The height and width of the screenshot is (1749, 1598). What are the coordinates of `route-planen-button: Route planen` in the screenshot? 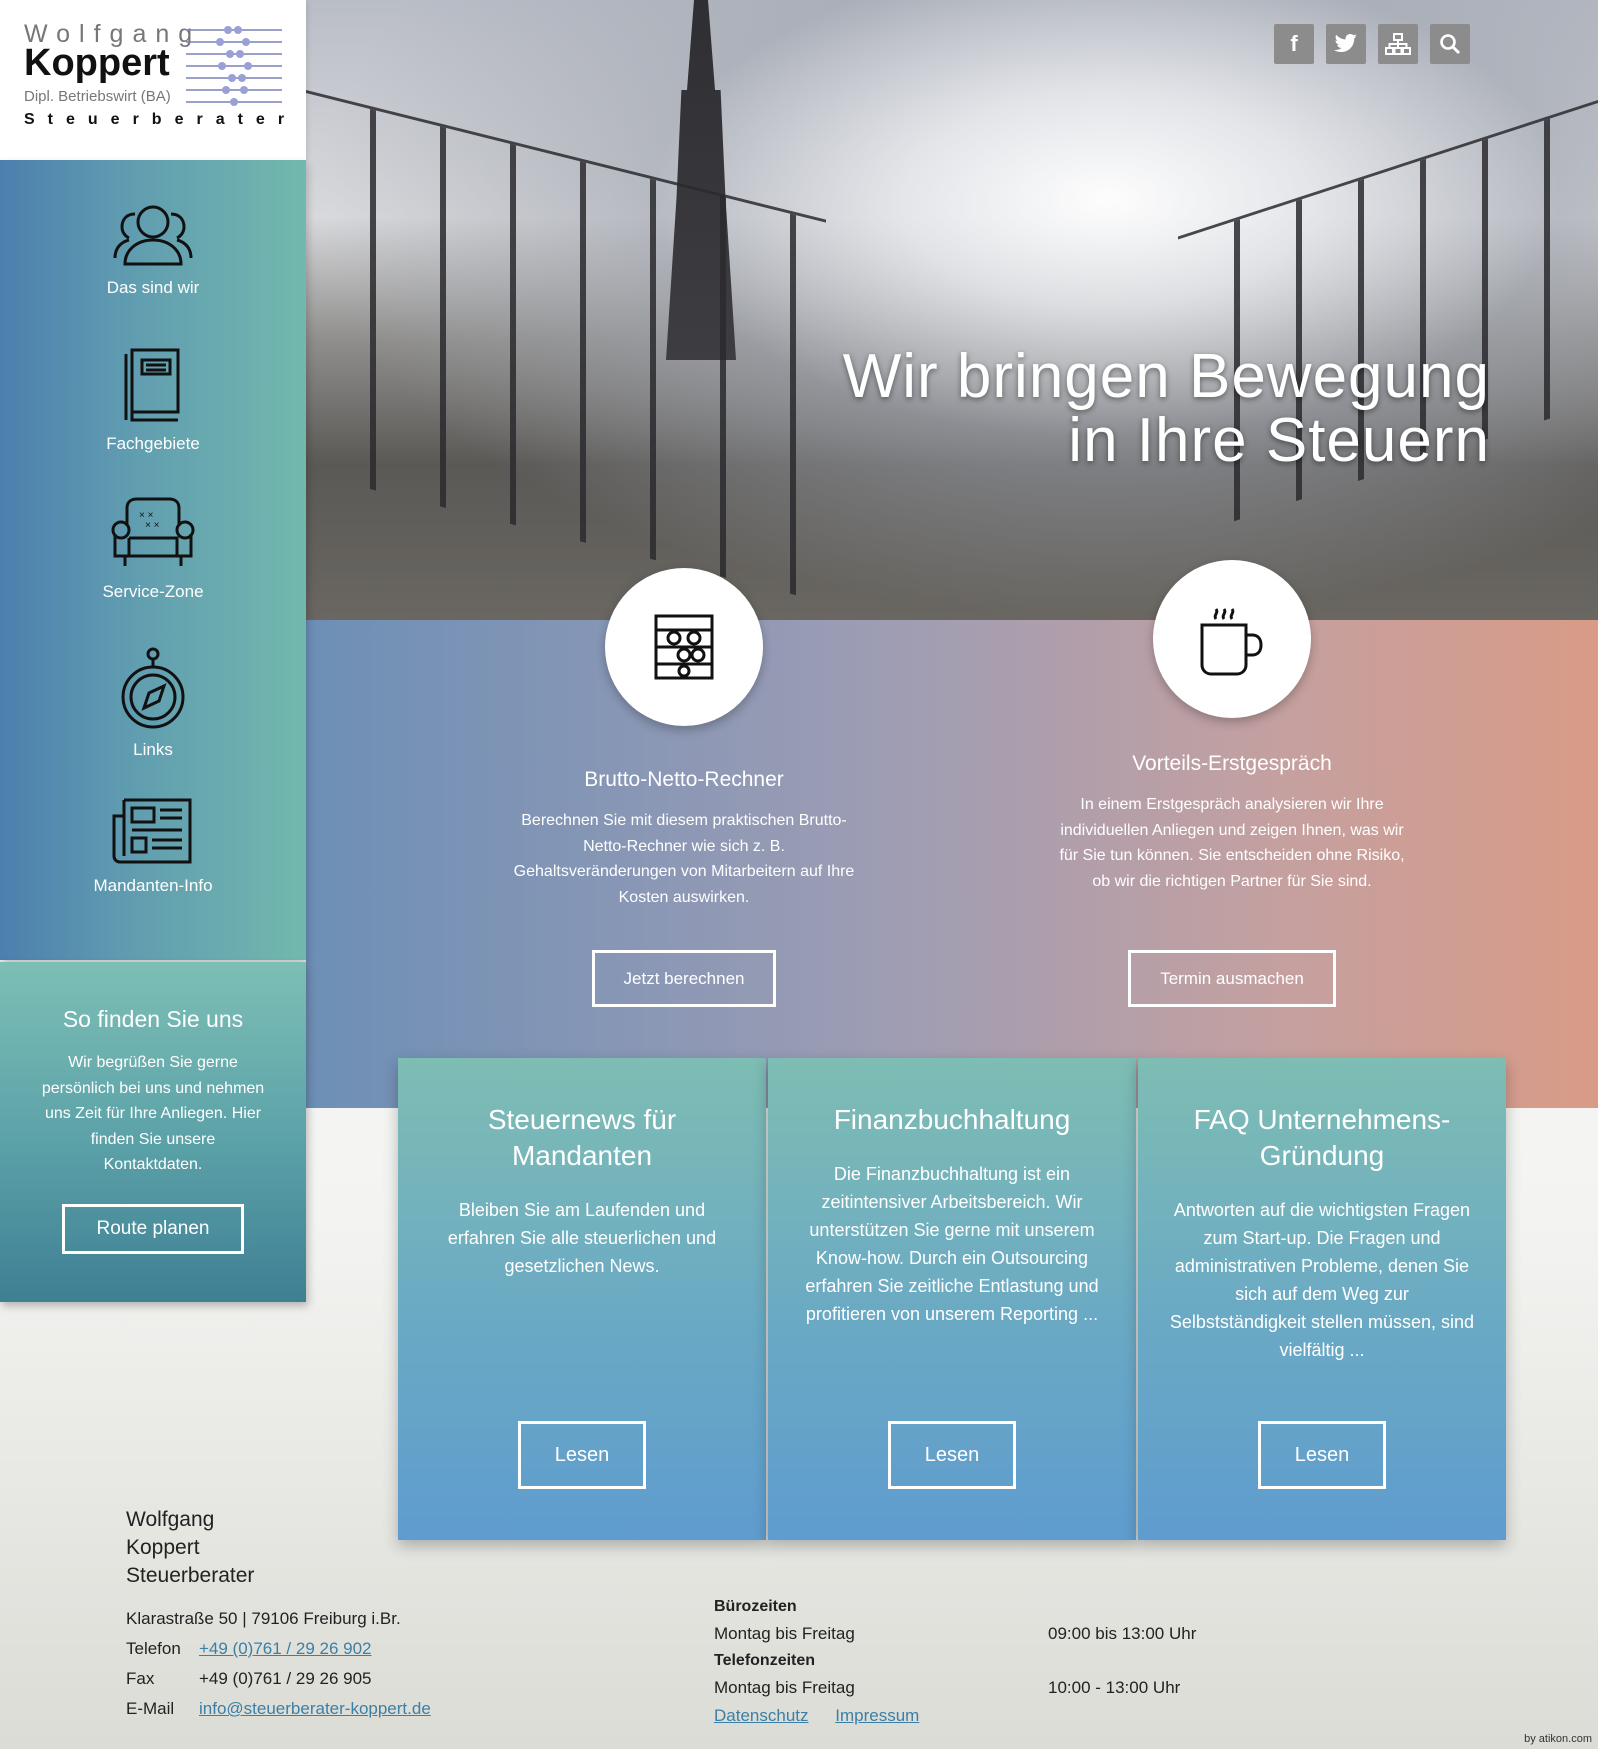 It's located at (153, 1229).